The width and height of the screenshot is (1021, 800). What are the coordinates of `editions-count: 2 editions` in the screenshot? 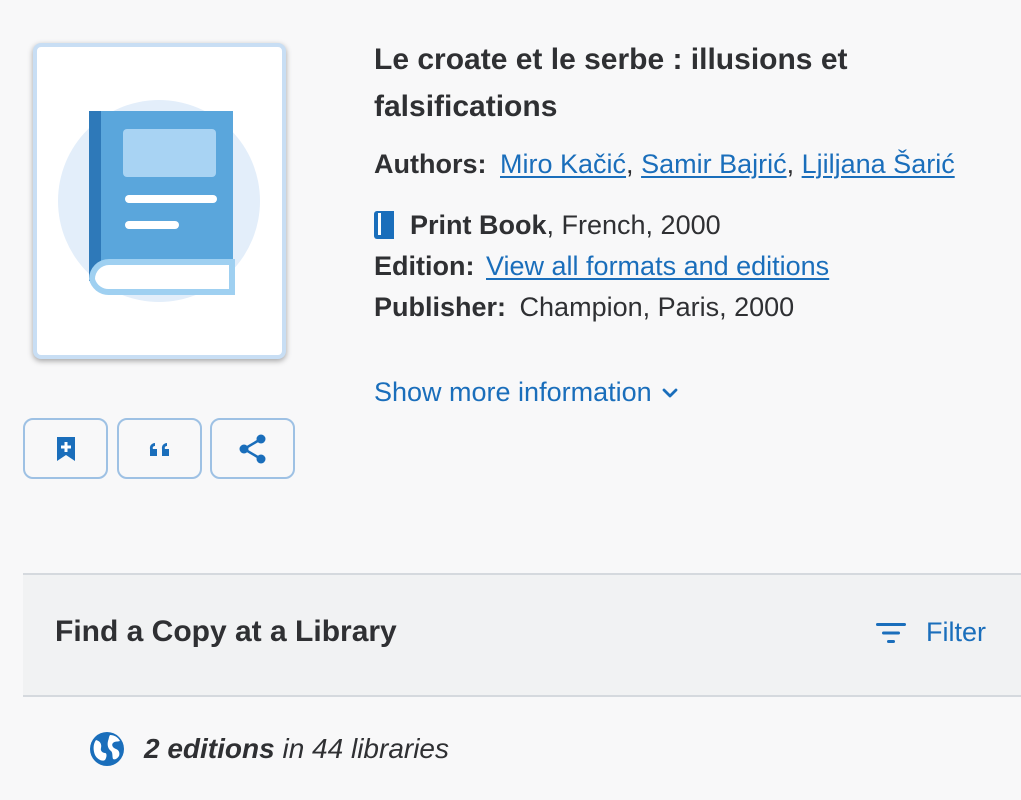 It's located at (209, 748).